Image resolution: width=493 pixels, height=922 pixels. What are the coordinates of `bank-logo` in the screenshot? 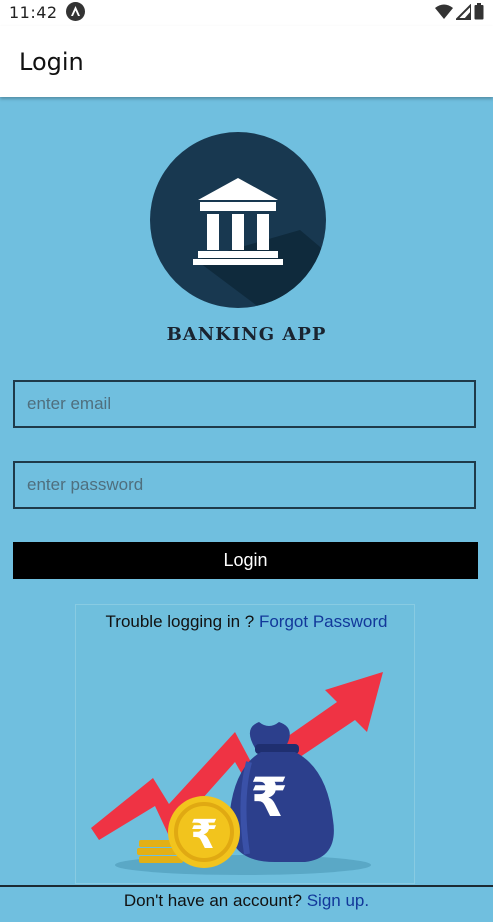 It's located at (238, 220).